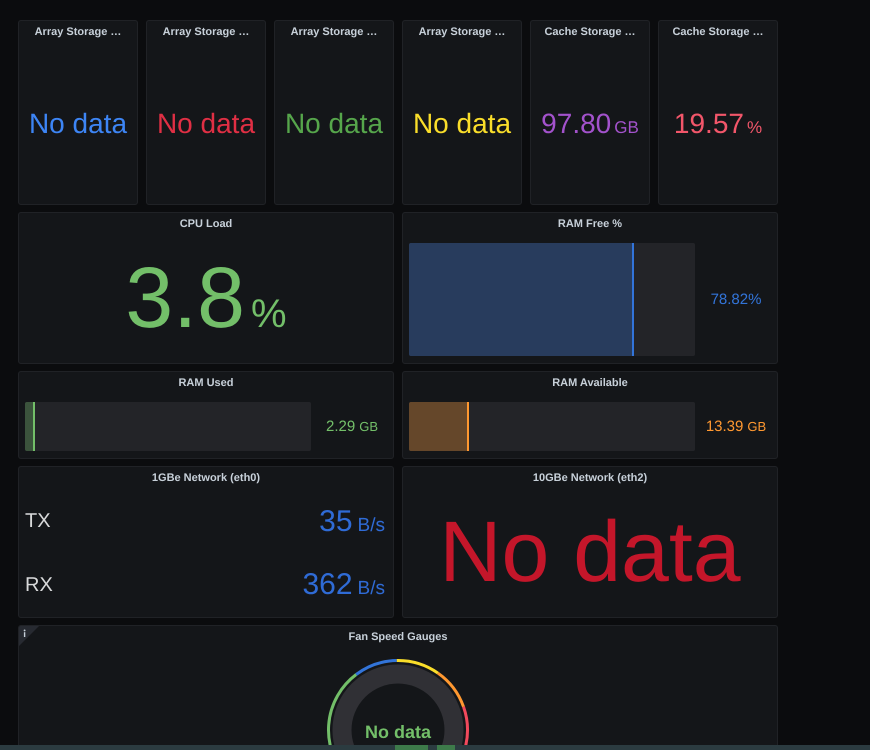 This screenshot has width=870, height=750. What do you see at coordinates (590, 383) in the screenshot?
I see `panel-title: RAM Available` at bounding box center [590, 383].